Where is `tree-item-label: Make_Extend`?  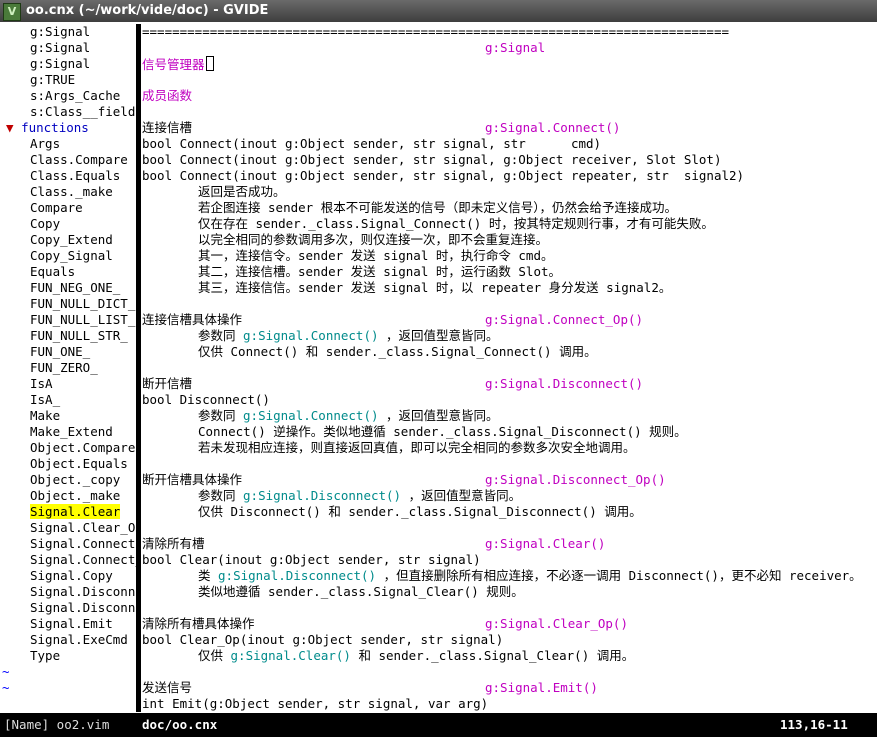
tree-item-label: Make_Extend is located at coordinates (71, 431).